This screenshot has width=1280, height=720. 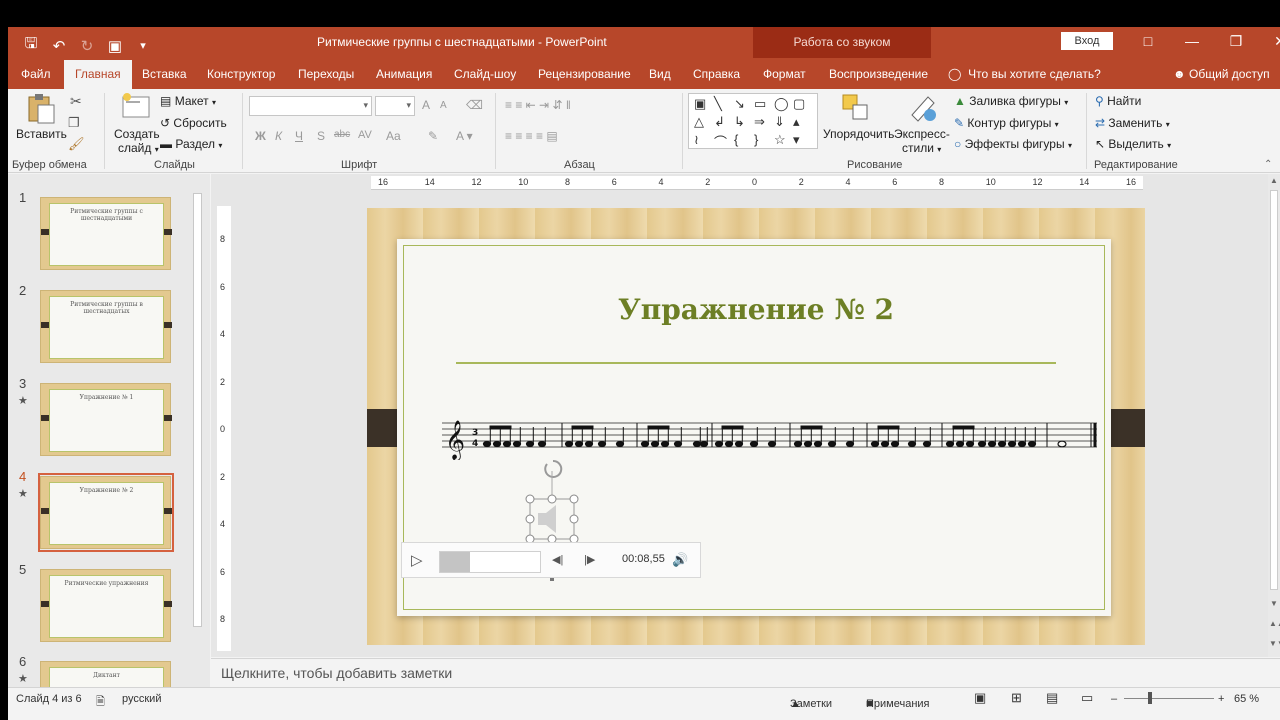 I want to click on ribbon-display-icon: □, so click(x=1148, y=41).